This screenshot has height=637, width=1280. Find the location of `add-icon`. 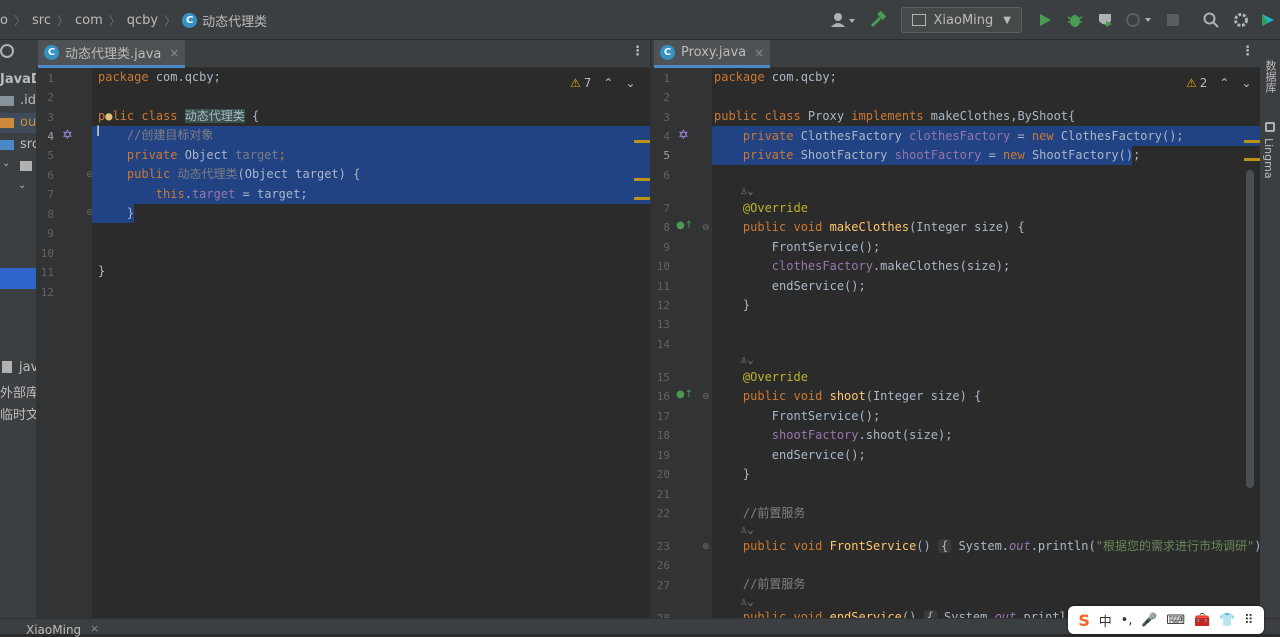

add-icon is located at coordinates (7, 51).